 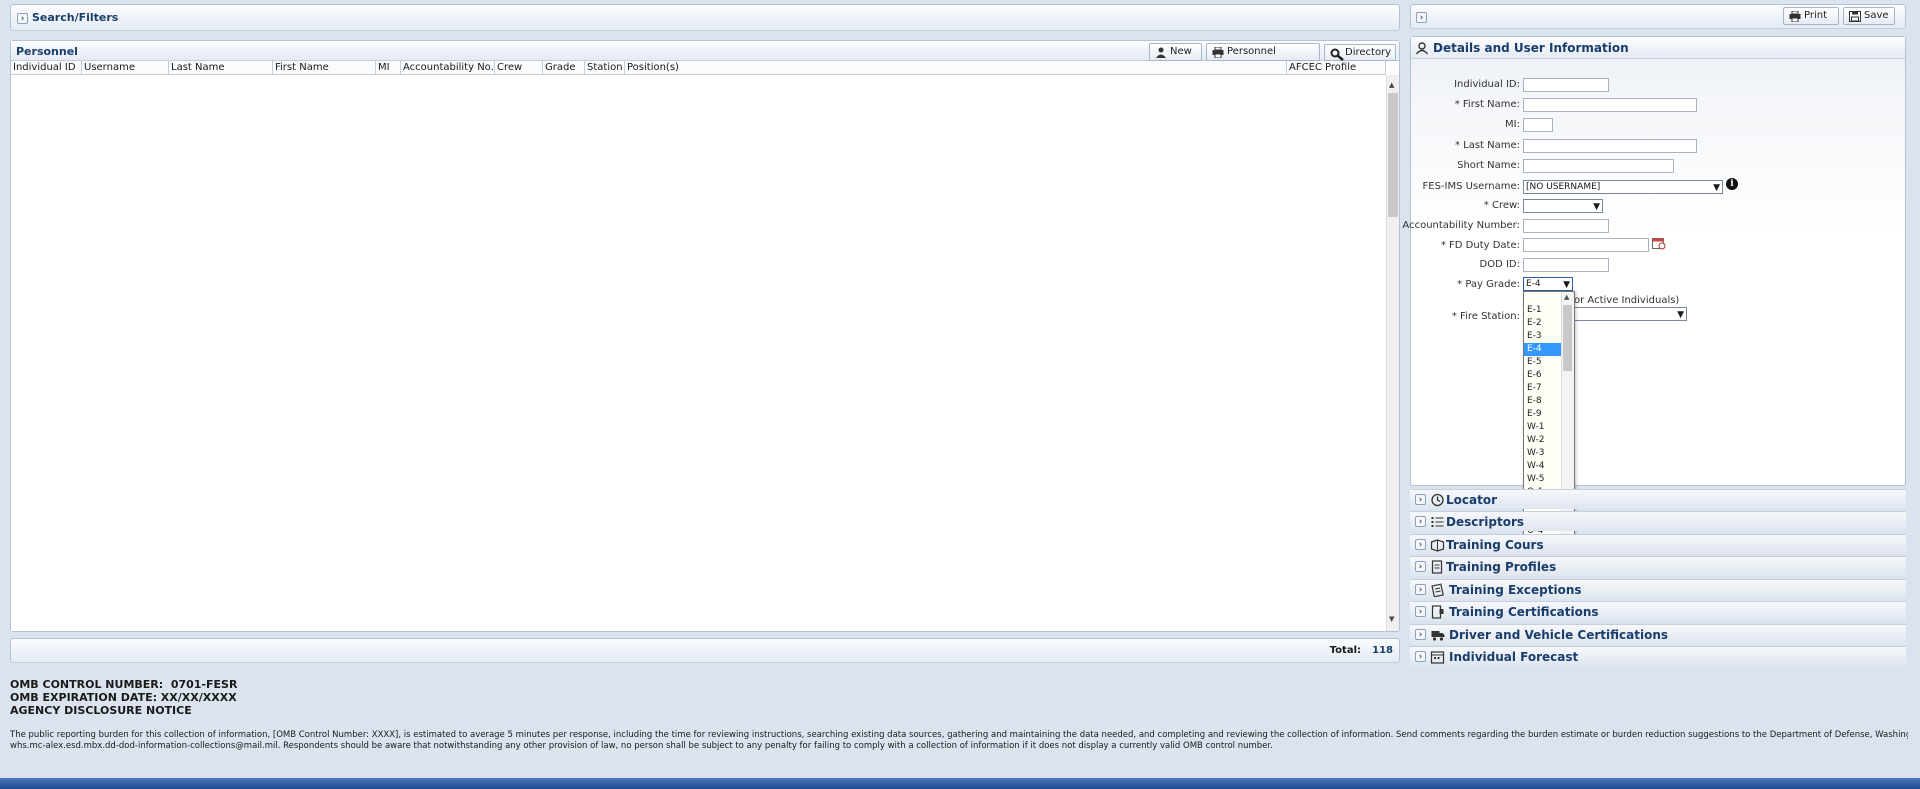 What do you see at coordinates (1543, 388) in the screenshot?
I see `pay-grade-option: E-7` at bounding box center [1543, 388].